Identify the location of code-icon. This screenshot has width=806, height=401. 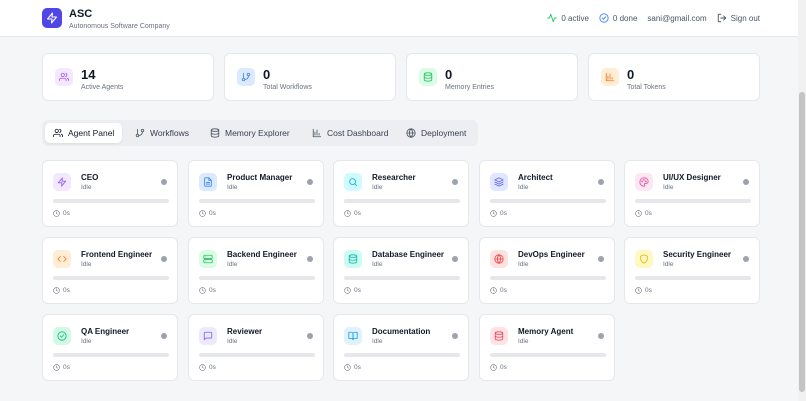
(62, 259).